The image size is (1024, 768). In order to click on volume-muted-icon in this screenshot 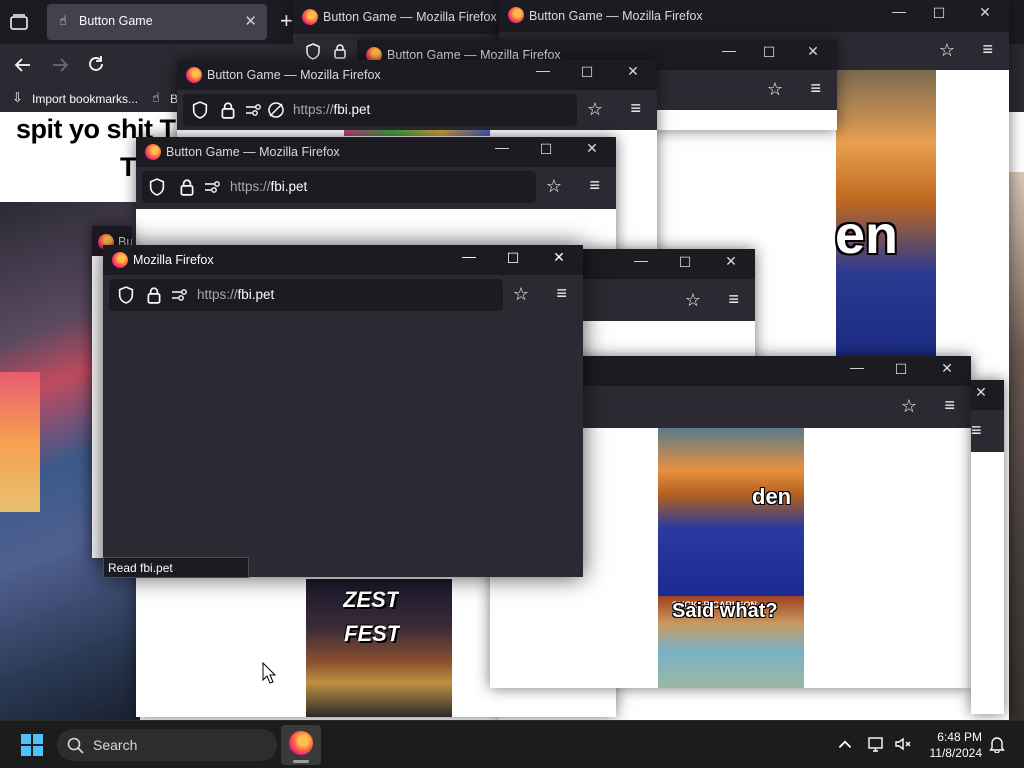, I will do `click(903, 744)`.